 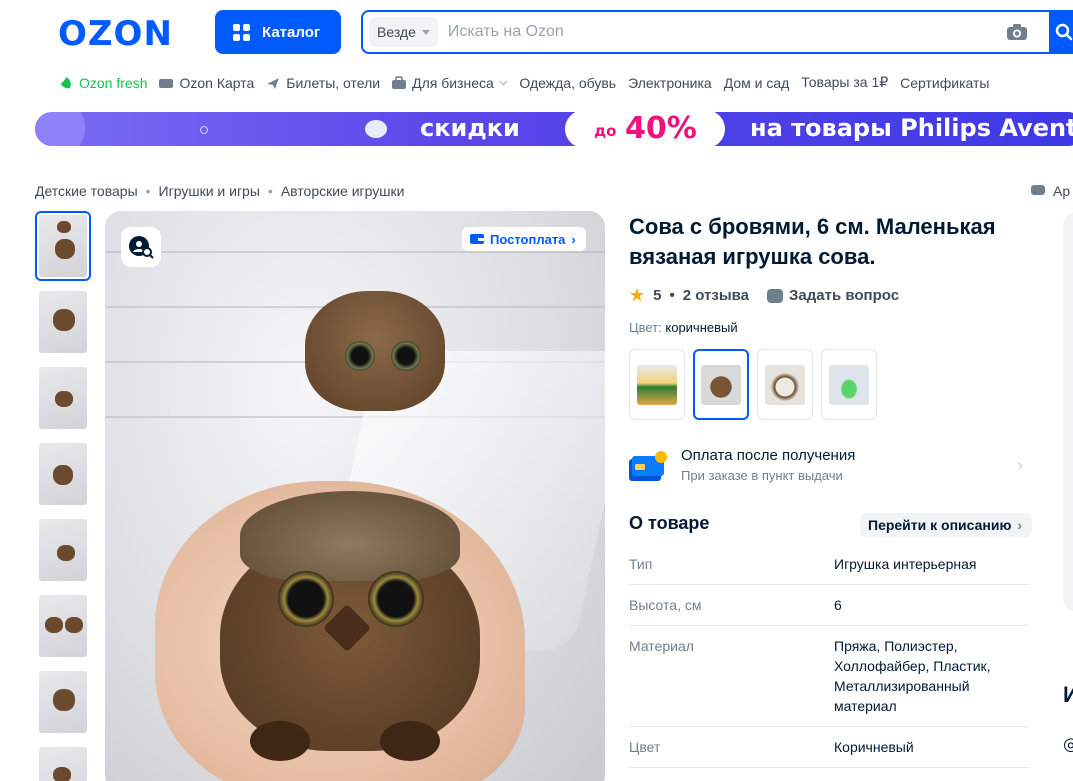 What do you see at coordinates (470, 128) in the screenshot?
I see `banner-text-sale: скидки` at bounding box center [470, 128].